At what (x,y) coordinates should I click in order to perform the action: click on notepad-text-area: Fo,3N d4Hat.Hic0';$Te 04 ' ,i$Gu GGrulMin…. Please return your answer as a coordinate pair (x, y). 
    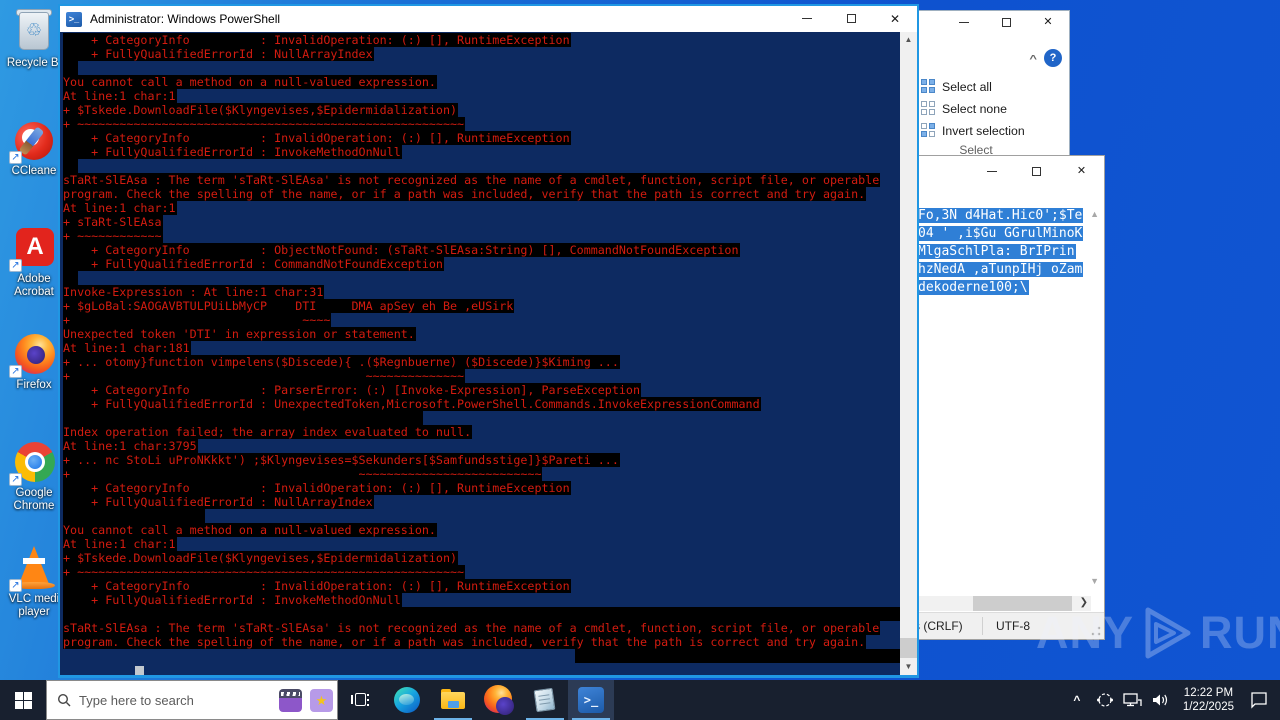
    Looking at the image, I should click on (1000, 252).